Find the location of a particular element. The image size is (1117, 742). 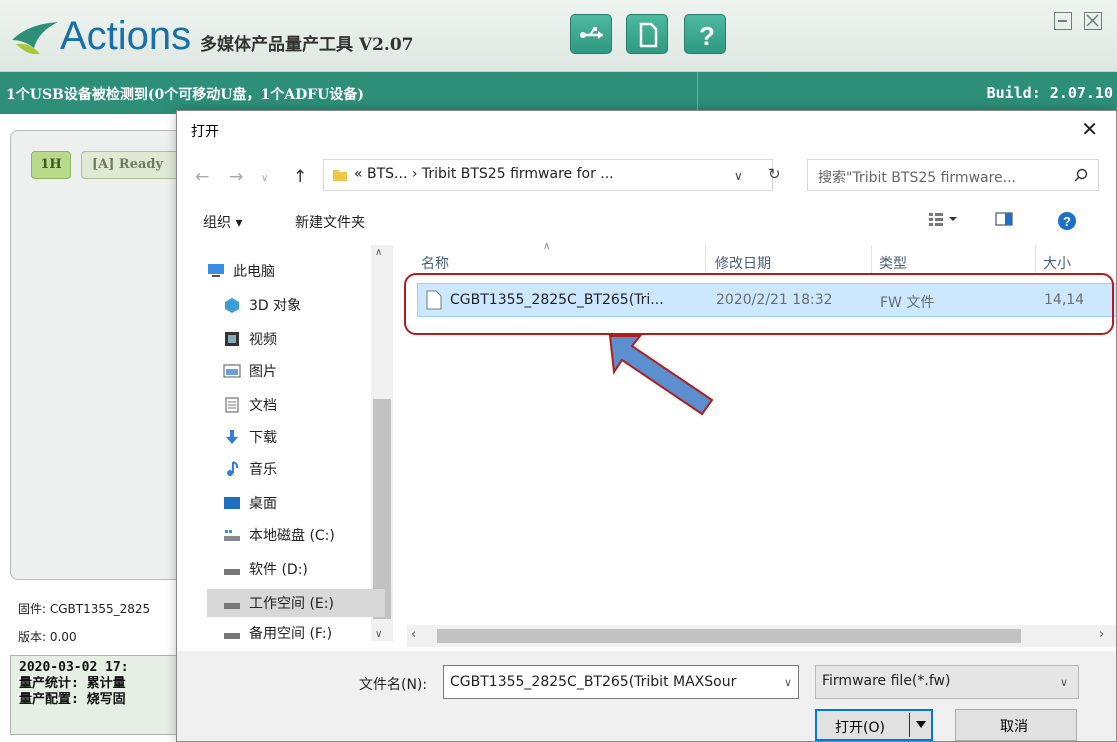

filter-dropdown-icon: ∨ is located at coordinates (1063, 682).